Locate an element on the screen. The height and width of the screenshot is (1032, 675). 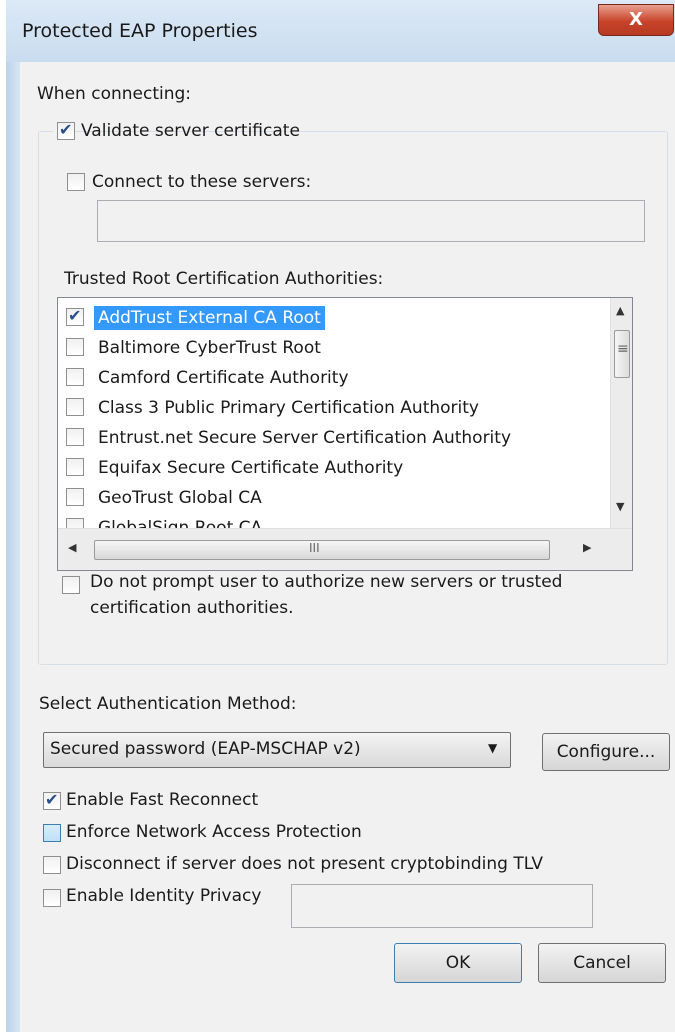
close-button: X is located at coordinates (636, 20).